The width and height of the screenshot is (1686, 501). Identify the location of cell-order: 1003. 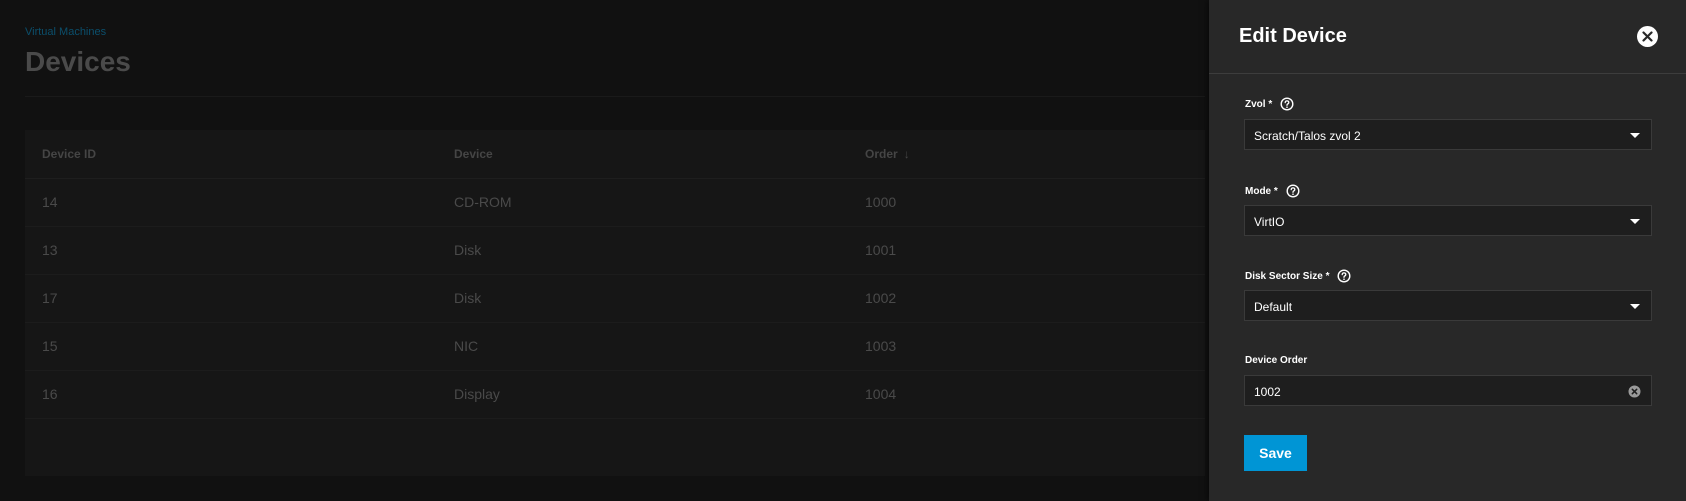
(881, 346).